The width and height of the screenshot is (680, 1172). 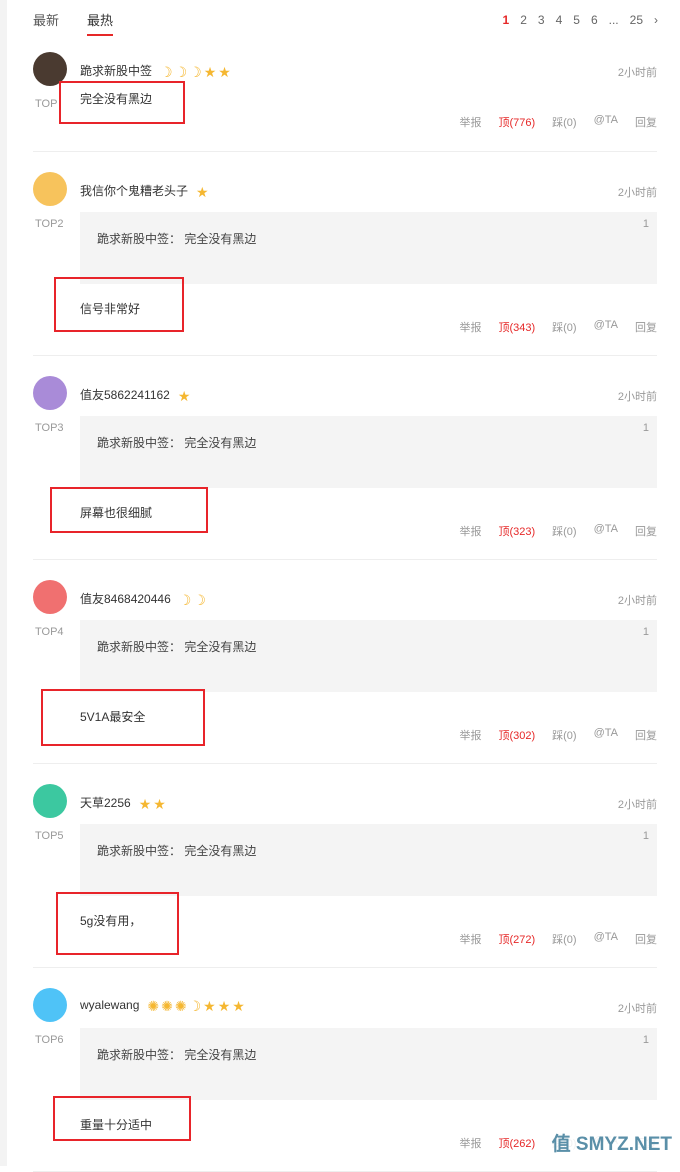 What do you see at coordinates (49, 1040) in the screenshot?
I see `rank-label: TOP6` at bounding box center [49, 1040].